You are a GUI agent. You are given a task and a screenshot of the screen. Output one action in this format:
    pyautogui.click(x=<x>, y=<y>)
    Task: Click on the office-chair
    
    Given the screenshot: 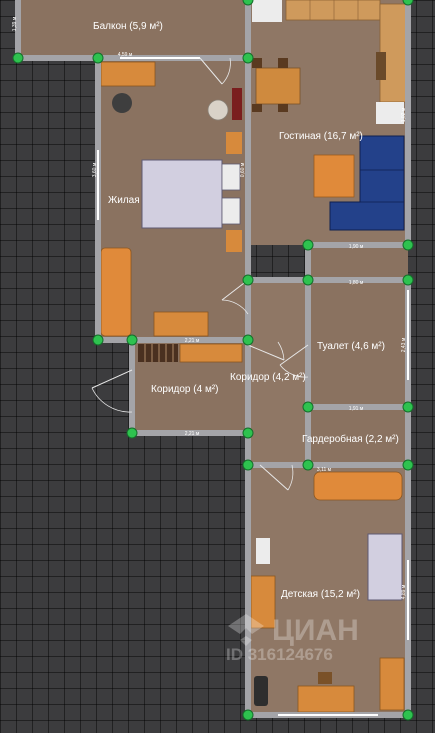 What is the action you would take?
    pyautogui.click(x=122, y=103)
    